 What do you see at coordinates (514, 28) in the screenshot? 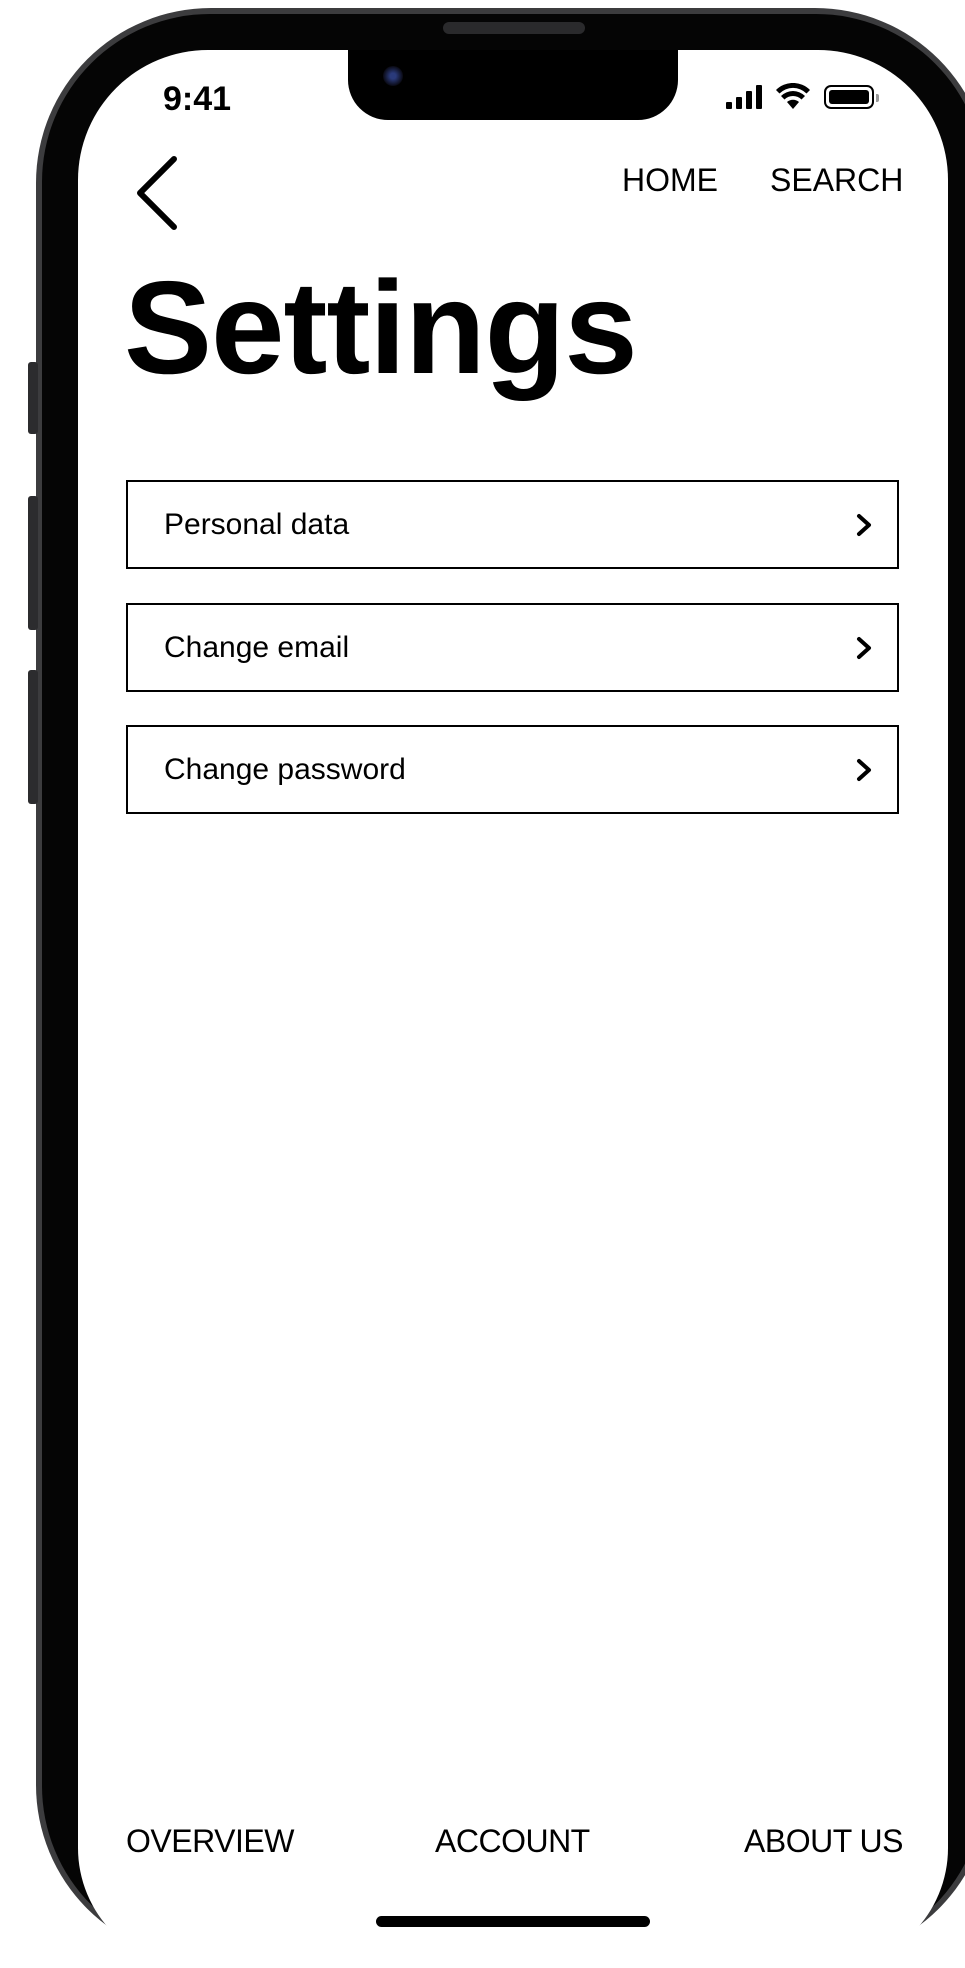
I see `speaker-grille` at bounding box center [514, 28].